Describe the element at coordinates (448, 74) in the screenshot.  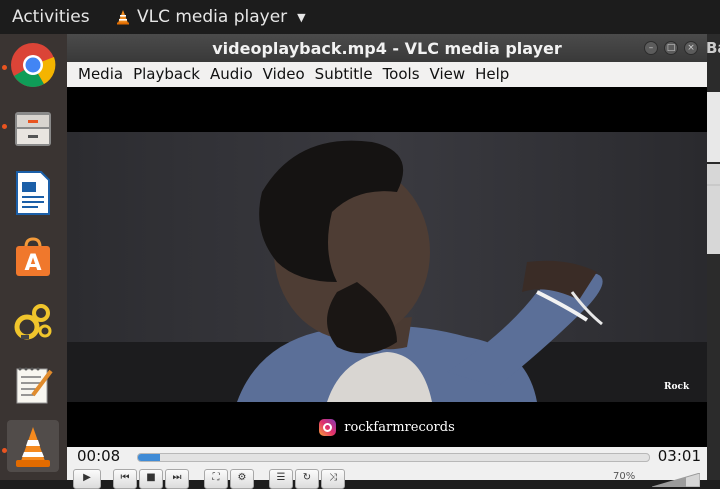
I see `menu-view: View` at that location.